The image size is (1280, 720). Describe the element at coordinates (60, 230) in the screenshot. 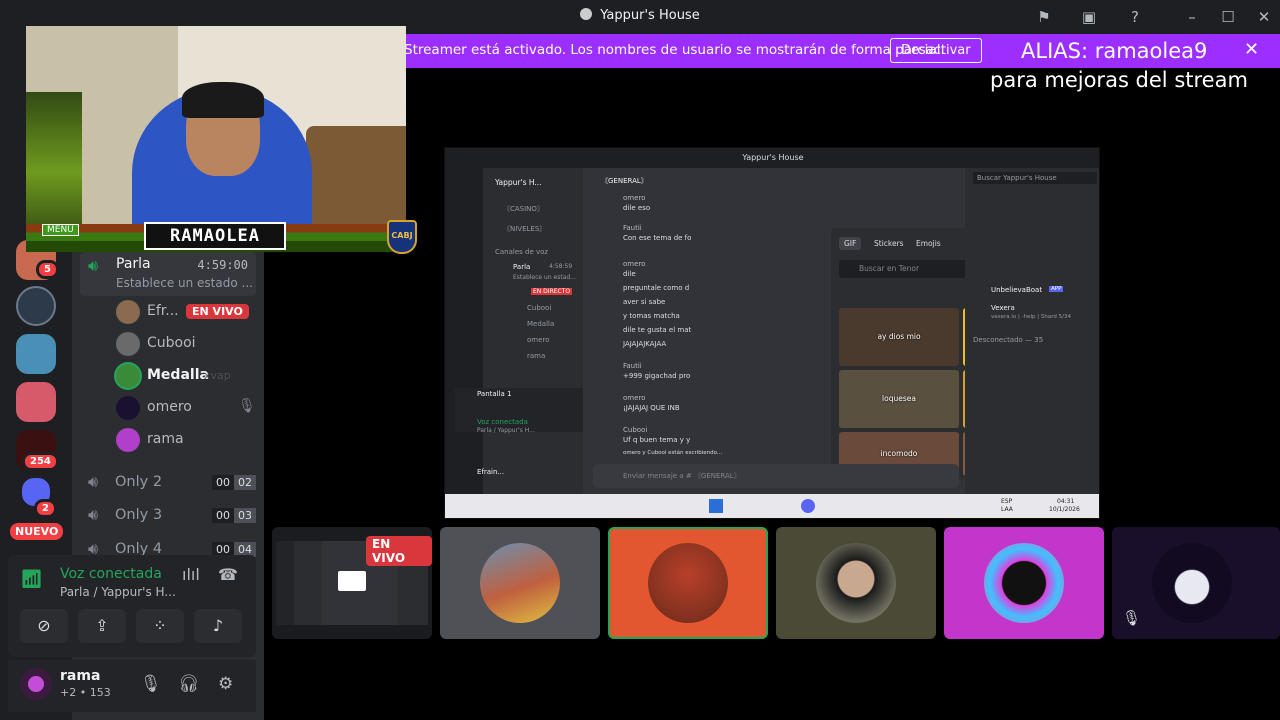

I see `menu-tag: MENU` at that location.